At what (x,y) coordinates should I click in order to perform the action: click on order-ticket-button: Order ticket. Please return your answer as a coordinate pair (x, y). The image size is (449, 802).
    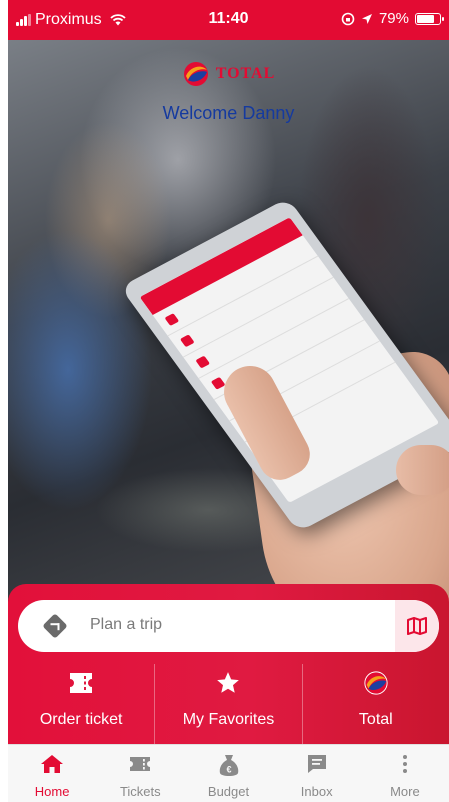
    Looking at the image, I should click on (81, 704).